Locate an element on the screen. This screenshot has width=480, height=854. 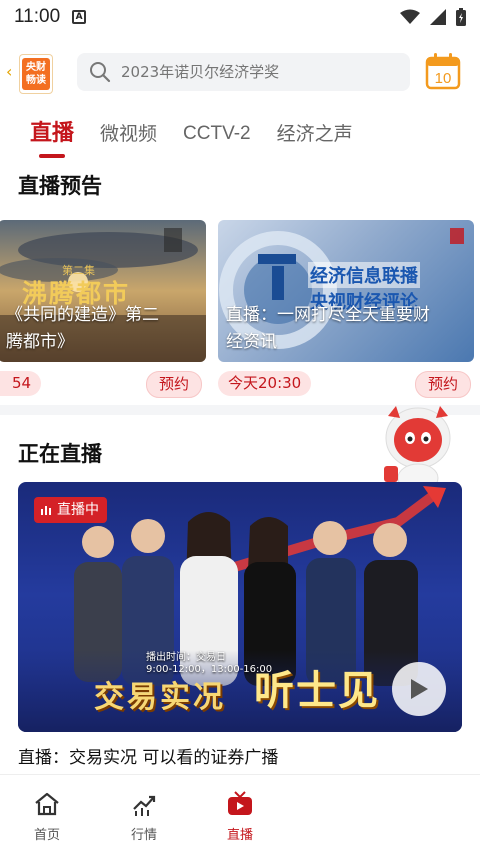
search-icon is located at coordinates (100, 72).